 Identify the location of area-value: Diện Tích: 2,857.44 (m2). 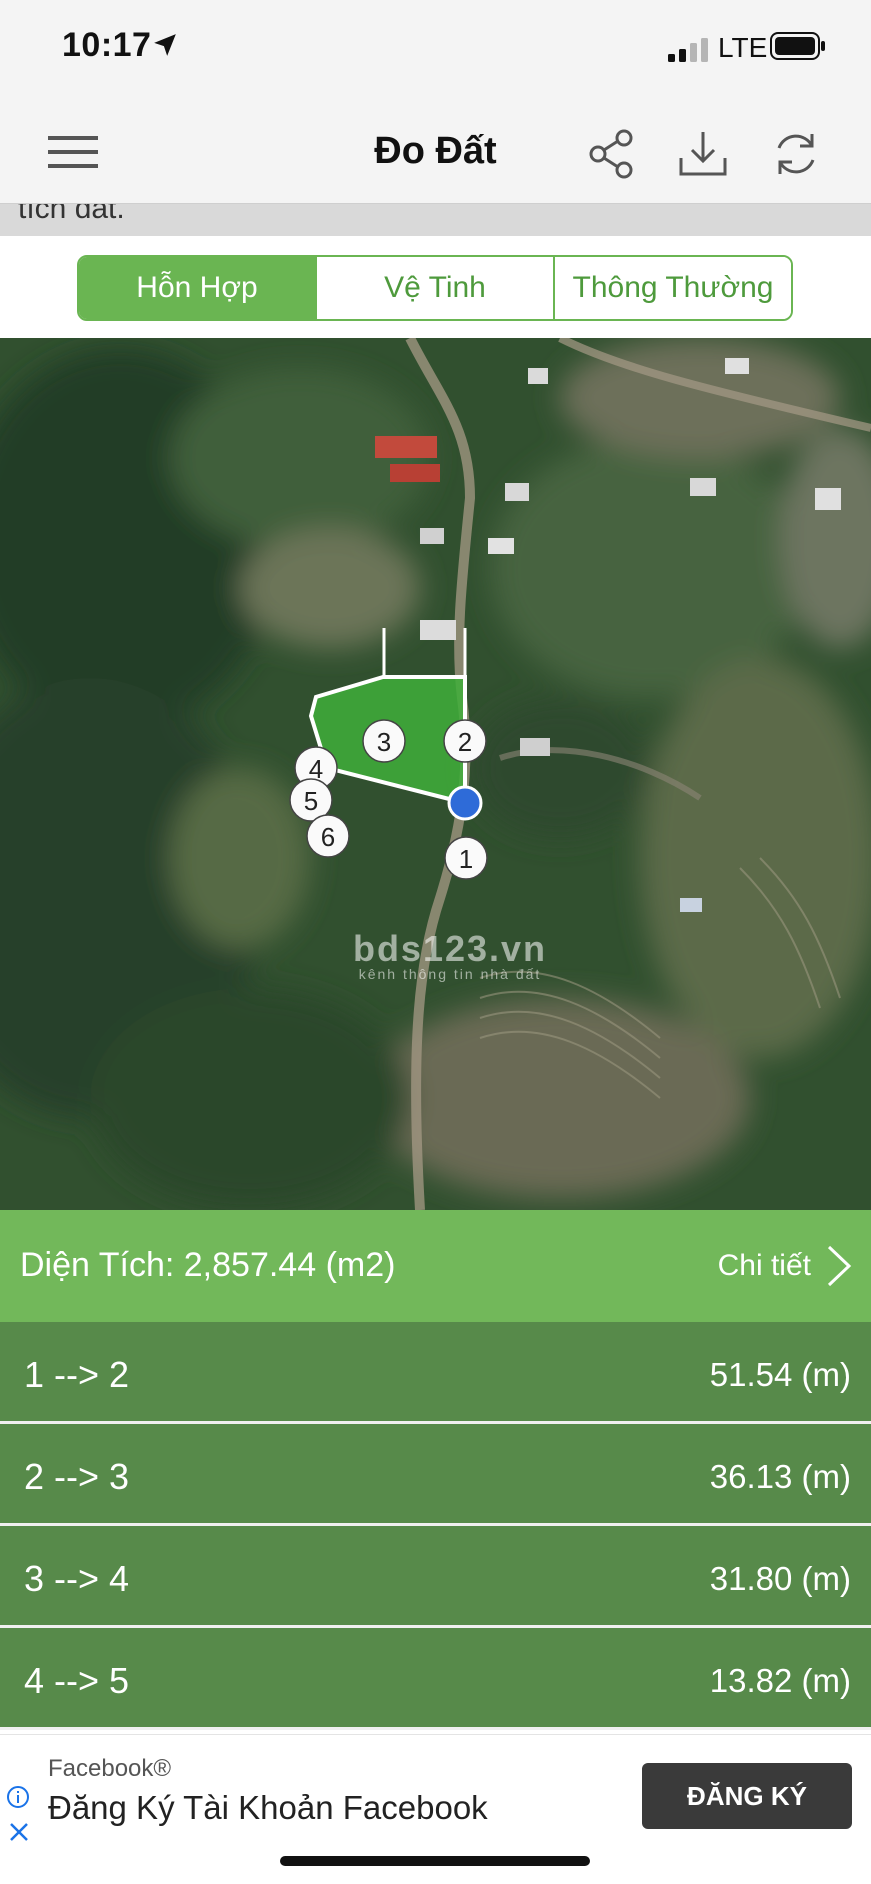
(208, 1265).